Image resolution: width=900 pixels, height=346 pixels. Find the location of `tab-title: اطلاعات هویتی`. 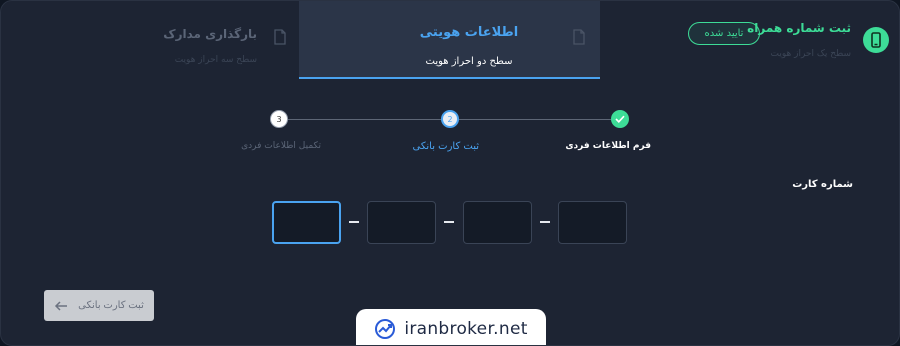

tab-title: اطلاعات هویتی is located at coordinates (469, 32).